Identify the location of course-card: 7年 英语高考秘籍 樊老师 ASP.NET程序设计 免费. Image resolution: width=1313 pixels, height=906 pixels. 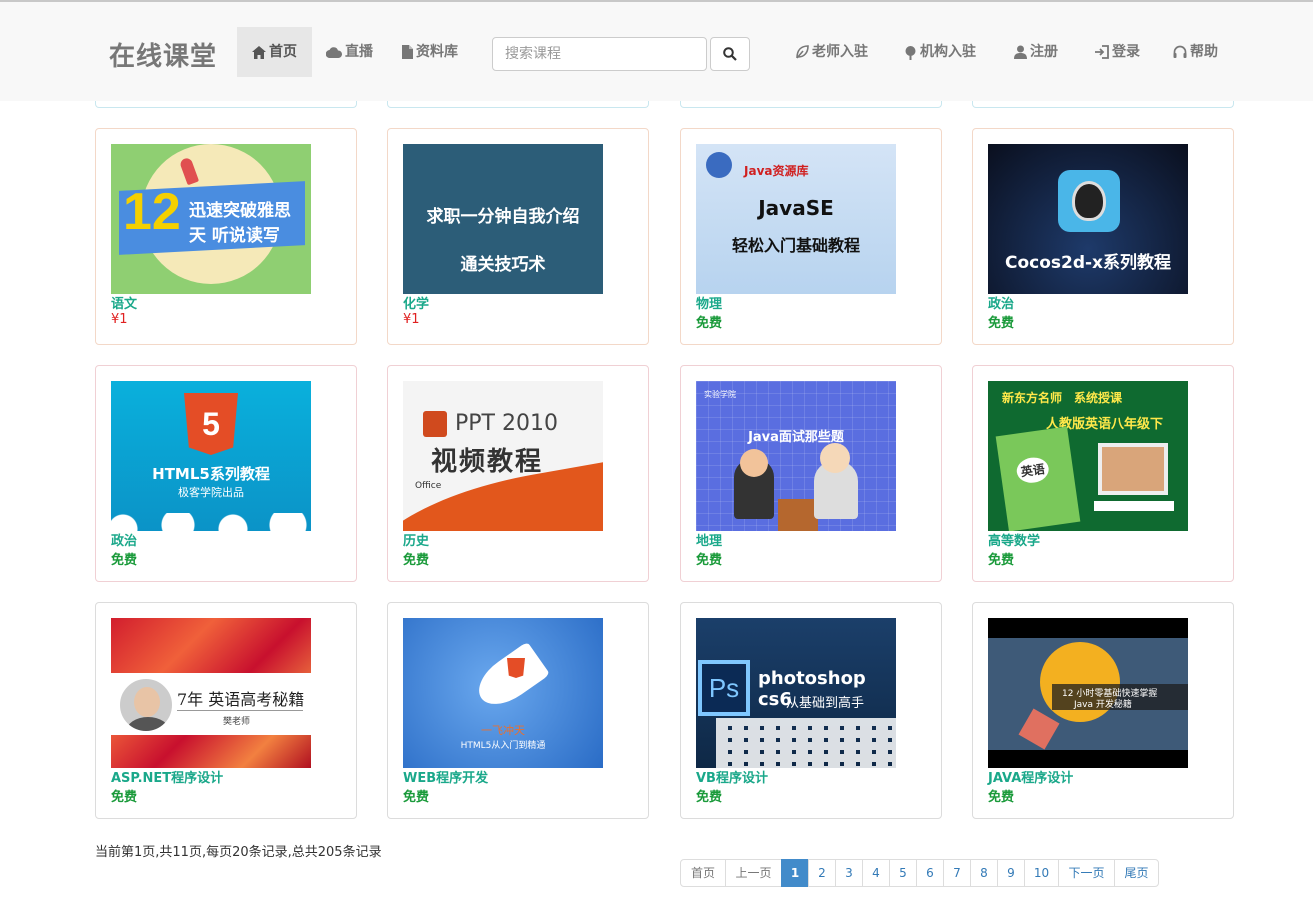
(226, 710).